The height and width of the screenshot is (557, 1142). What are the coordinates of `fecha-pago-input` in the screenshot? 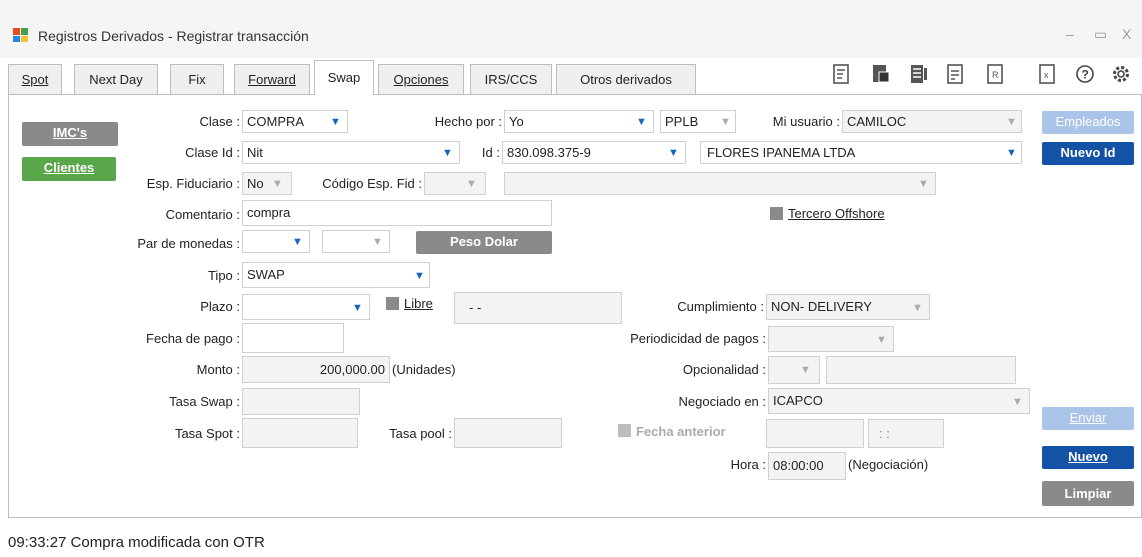 It's located at (293, 338).